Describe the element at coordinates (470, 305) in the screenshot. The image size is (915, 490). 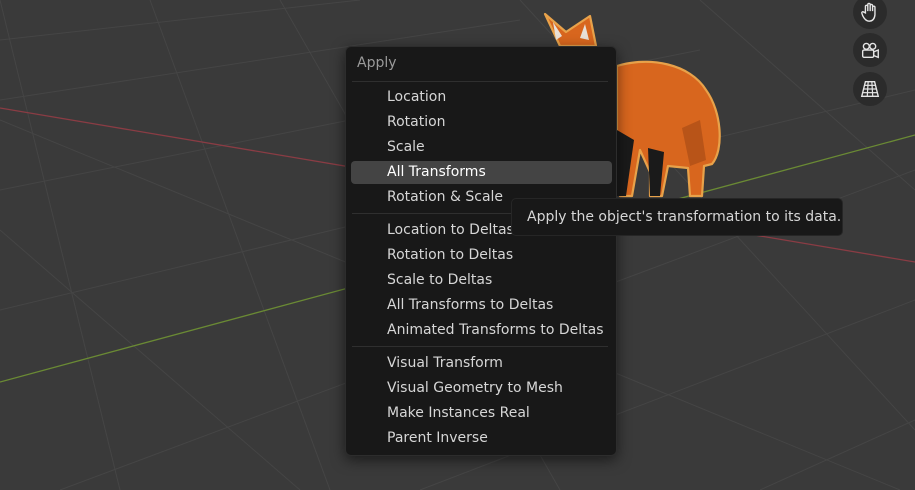
I see `menu-item-label: All Transforms to Deltas` at that location.